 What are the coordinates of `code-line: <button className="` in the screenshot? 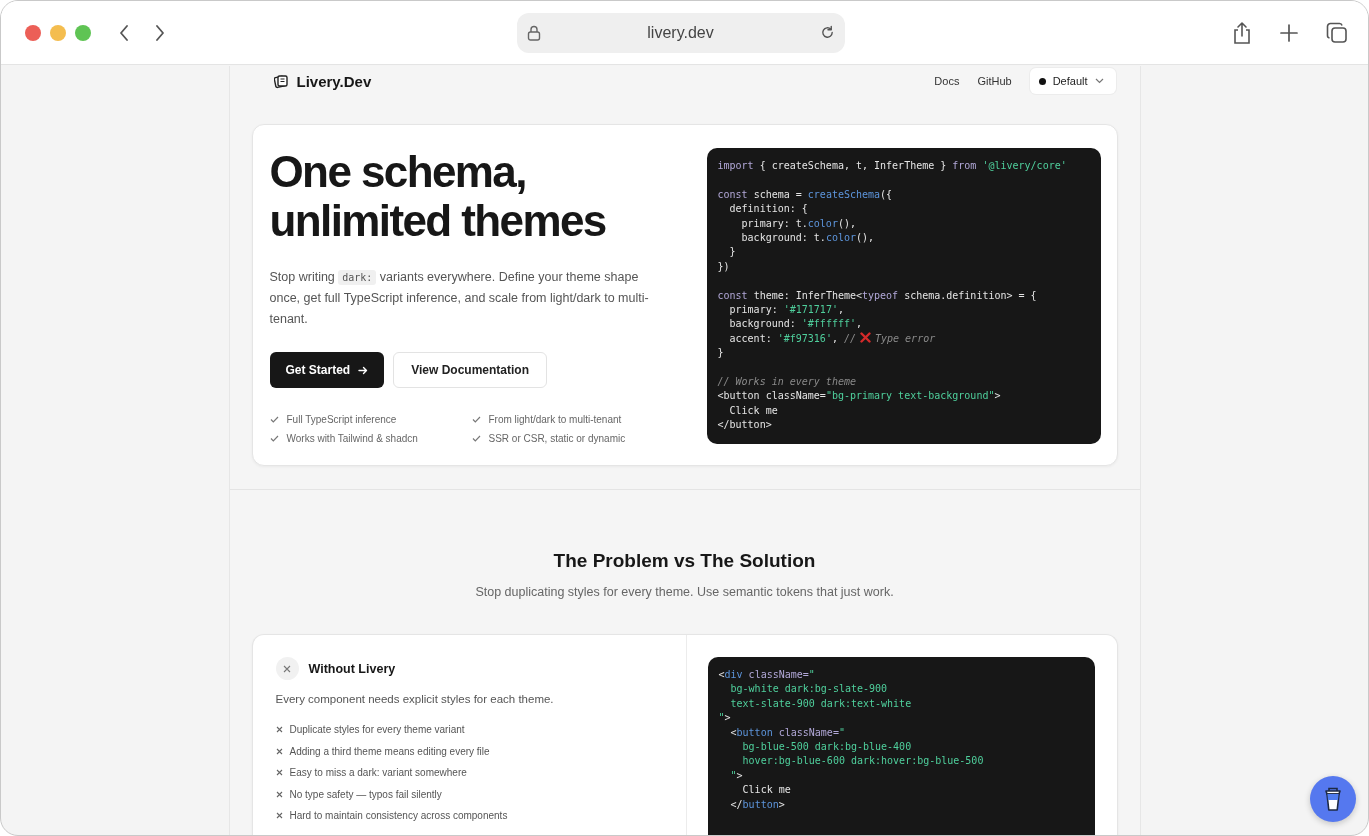 It's located at (787, 732).